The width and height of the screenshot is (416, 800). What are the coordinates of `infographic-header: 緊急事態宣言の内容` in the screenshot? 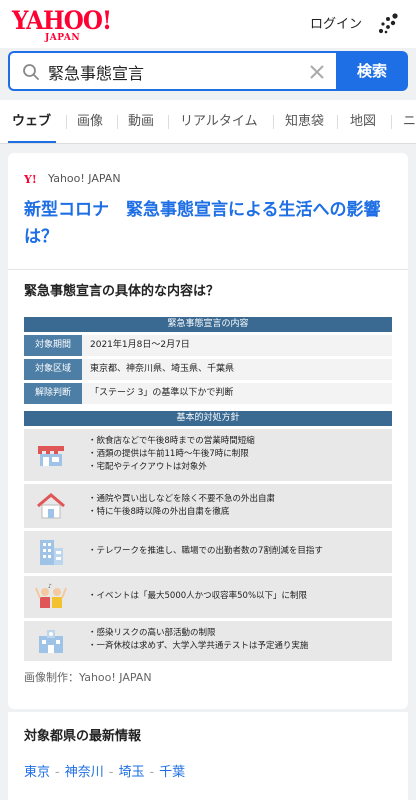 It's located at (208, 324).